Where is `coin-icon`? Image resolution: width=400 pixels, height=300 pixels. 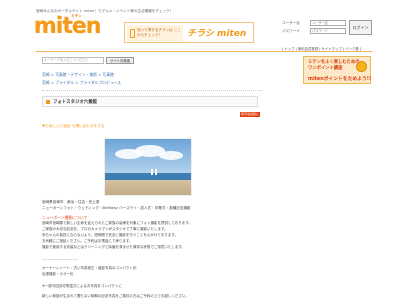
coin-icon is located at coordinates (361, 66).